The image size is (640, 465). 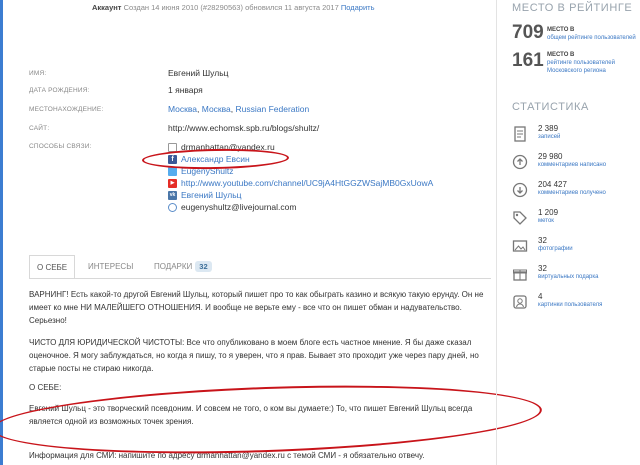 What do you see at coordinates (172, 171) in the screenshot?
I see `twitter-icon` at bounding box center [172, 171].